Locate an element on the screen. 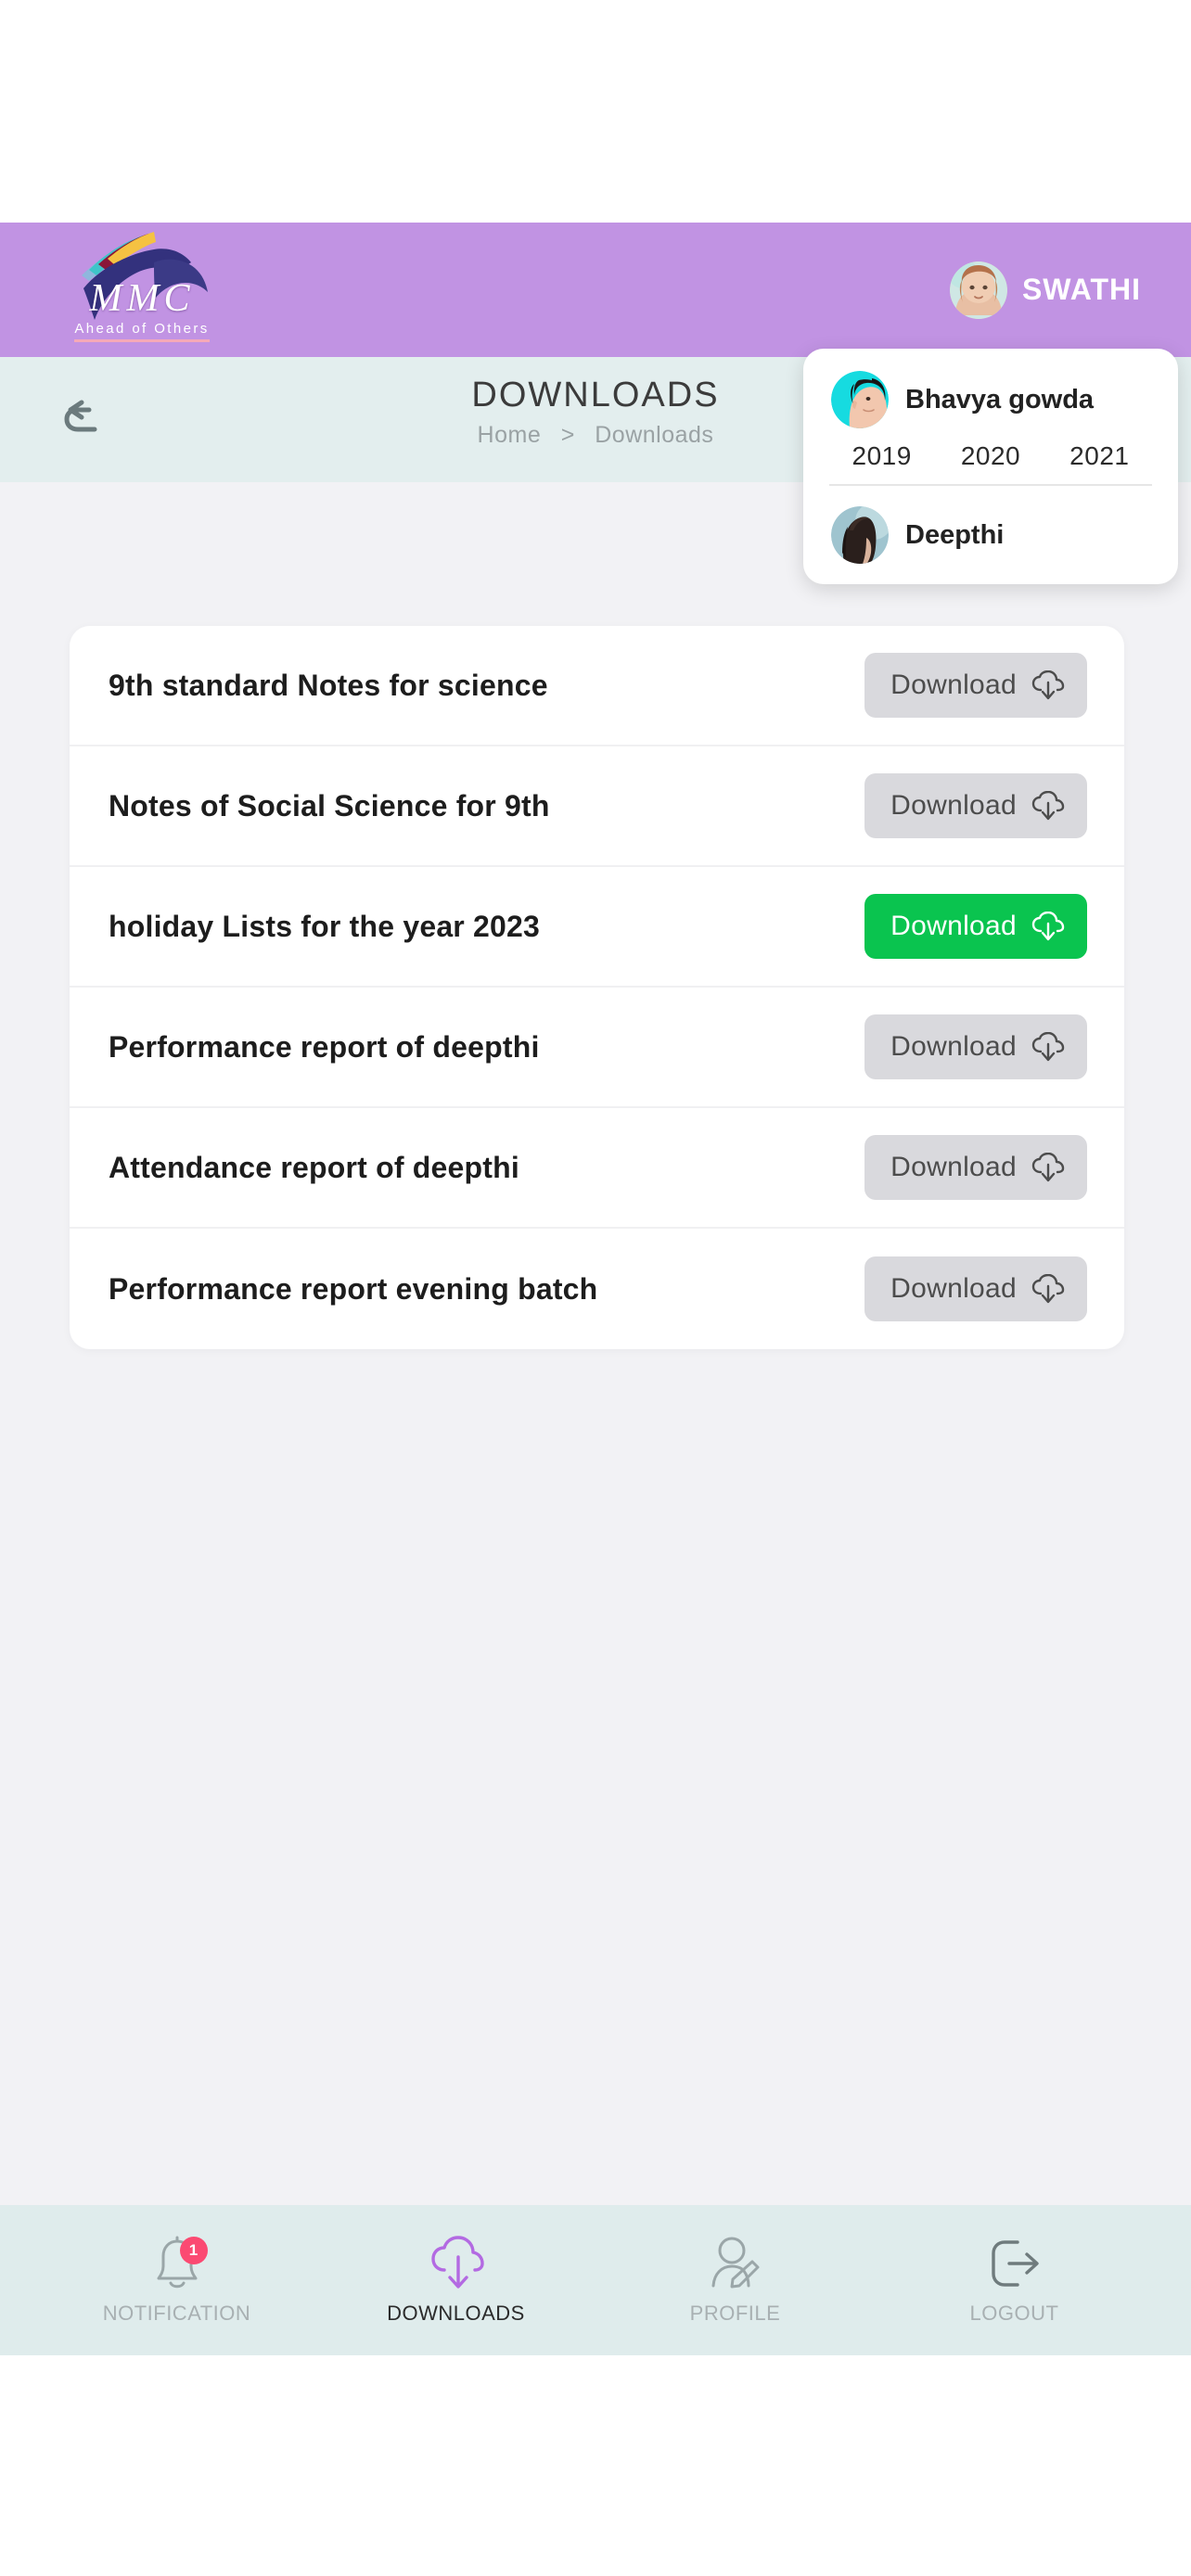 The image size is (1191, 2576). student-item-bhavya: Bhavya gowda is located at coordinates (990, 400).